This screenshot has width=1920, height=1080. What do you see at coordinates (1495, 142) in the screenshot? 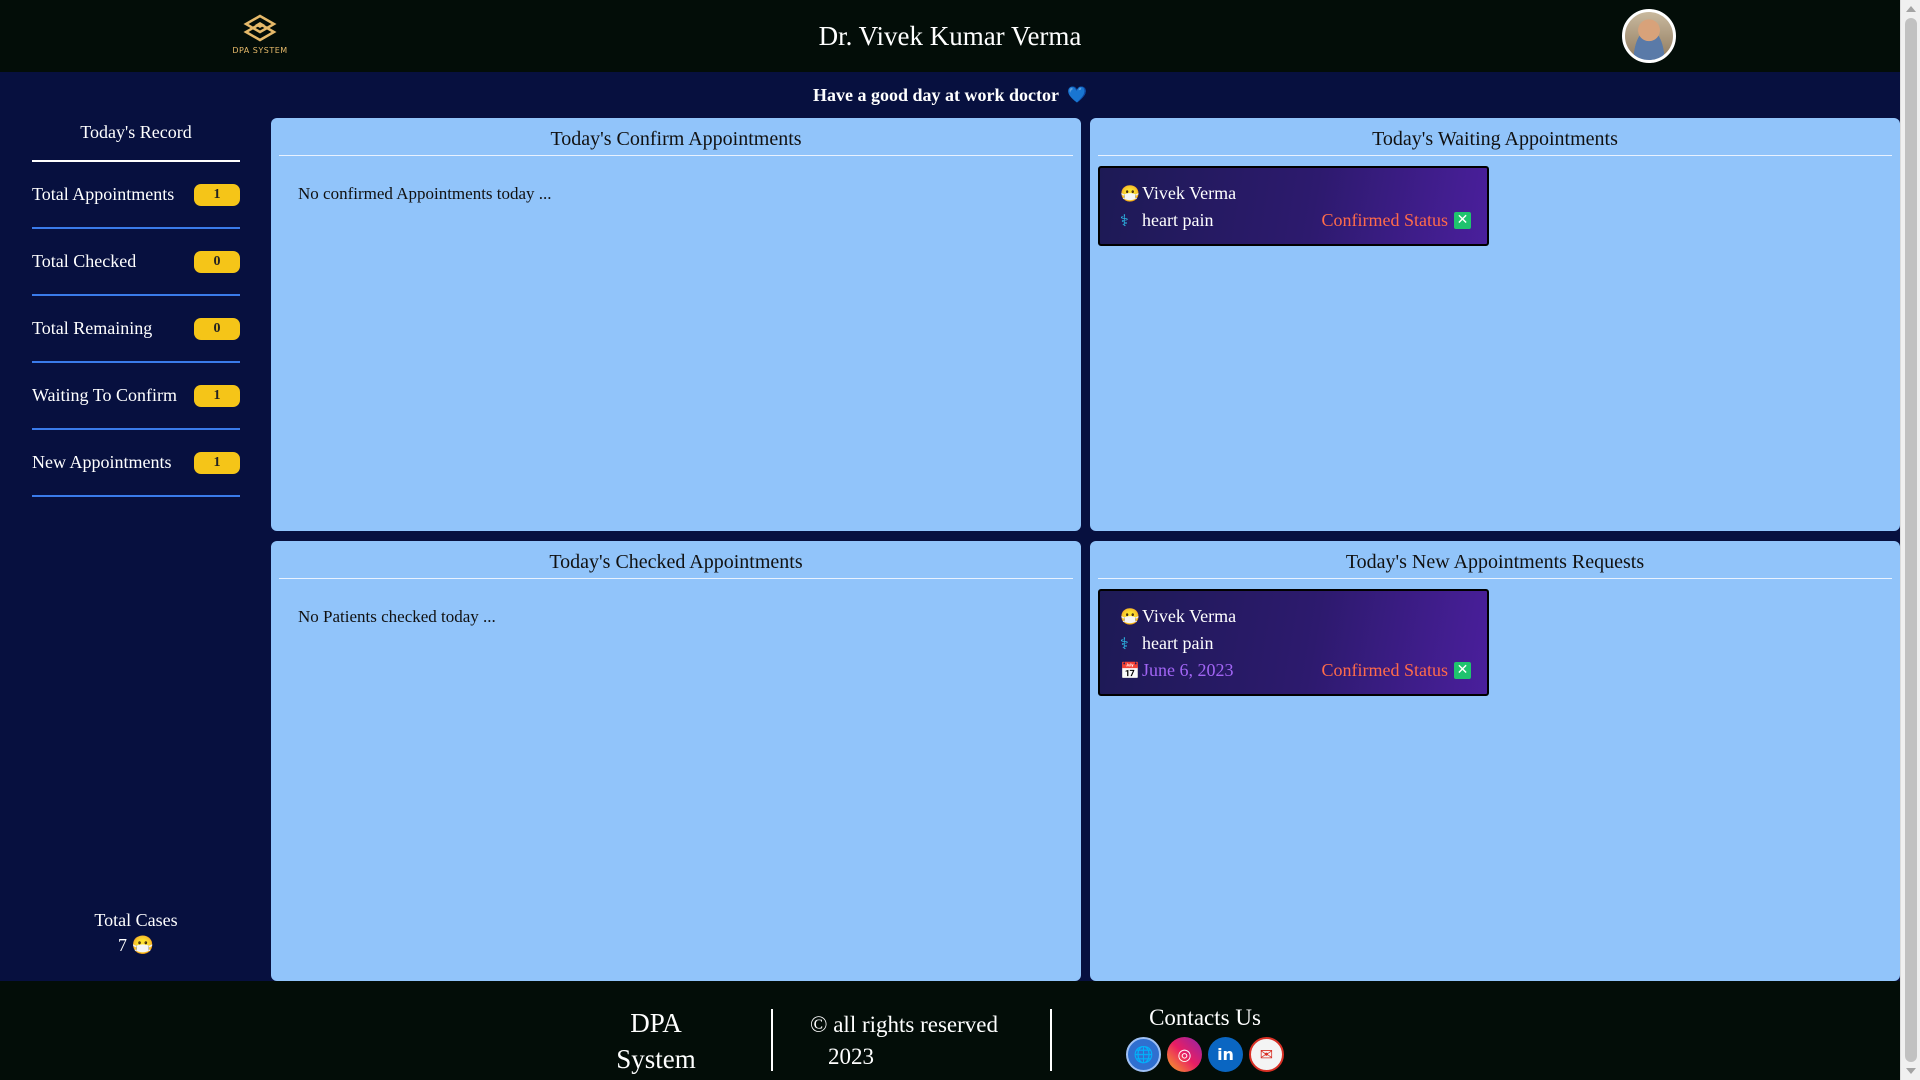
I see `panel-title: Today's Waiting Appointments` at bounding box center [1495, 142].